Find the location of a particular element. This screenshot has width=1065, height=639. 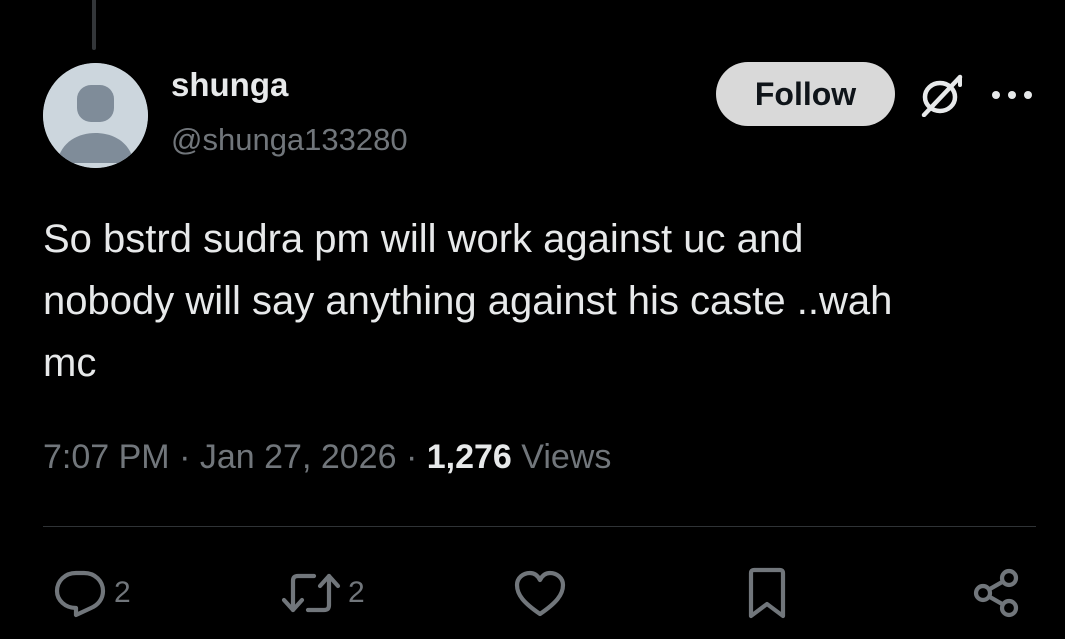

default-avatar-icon is located at coordinates (95, 115).